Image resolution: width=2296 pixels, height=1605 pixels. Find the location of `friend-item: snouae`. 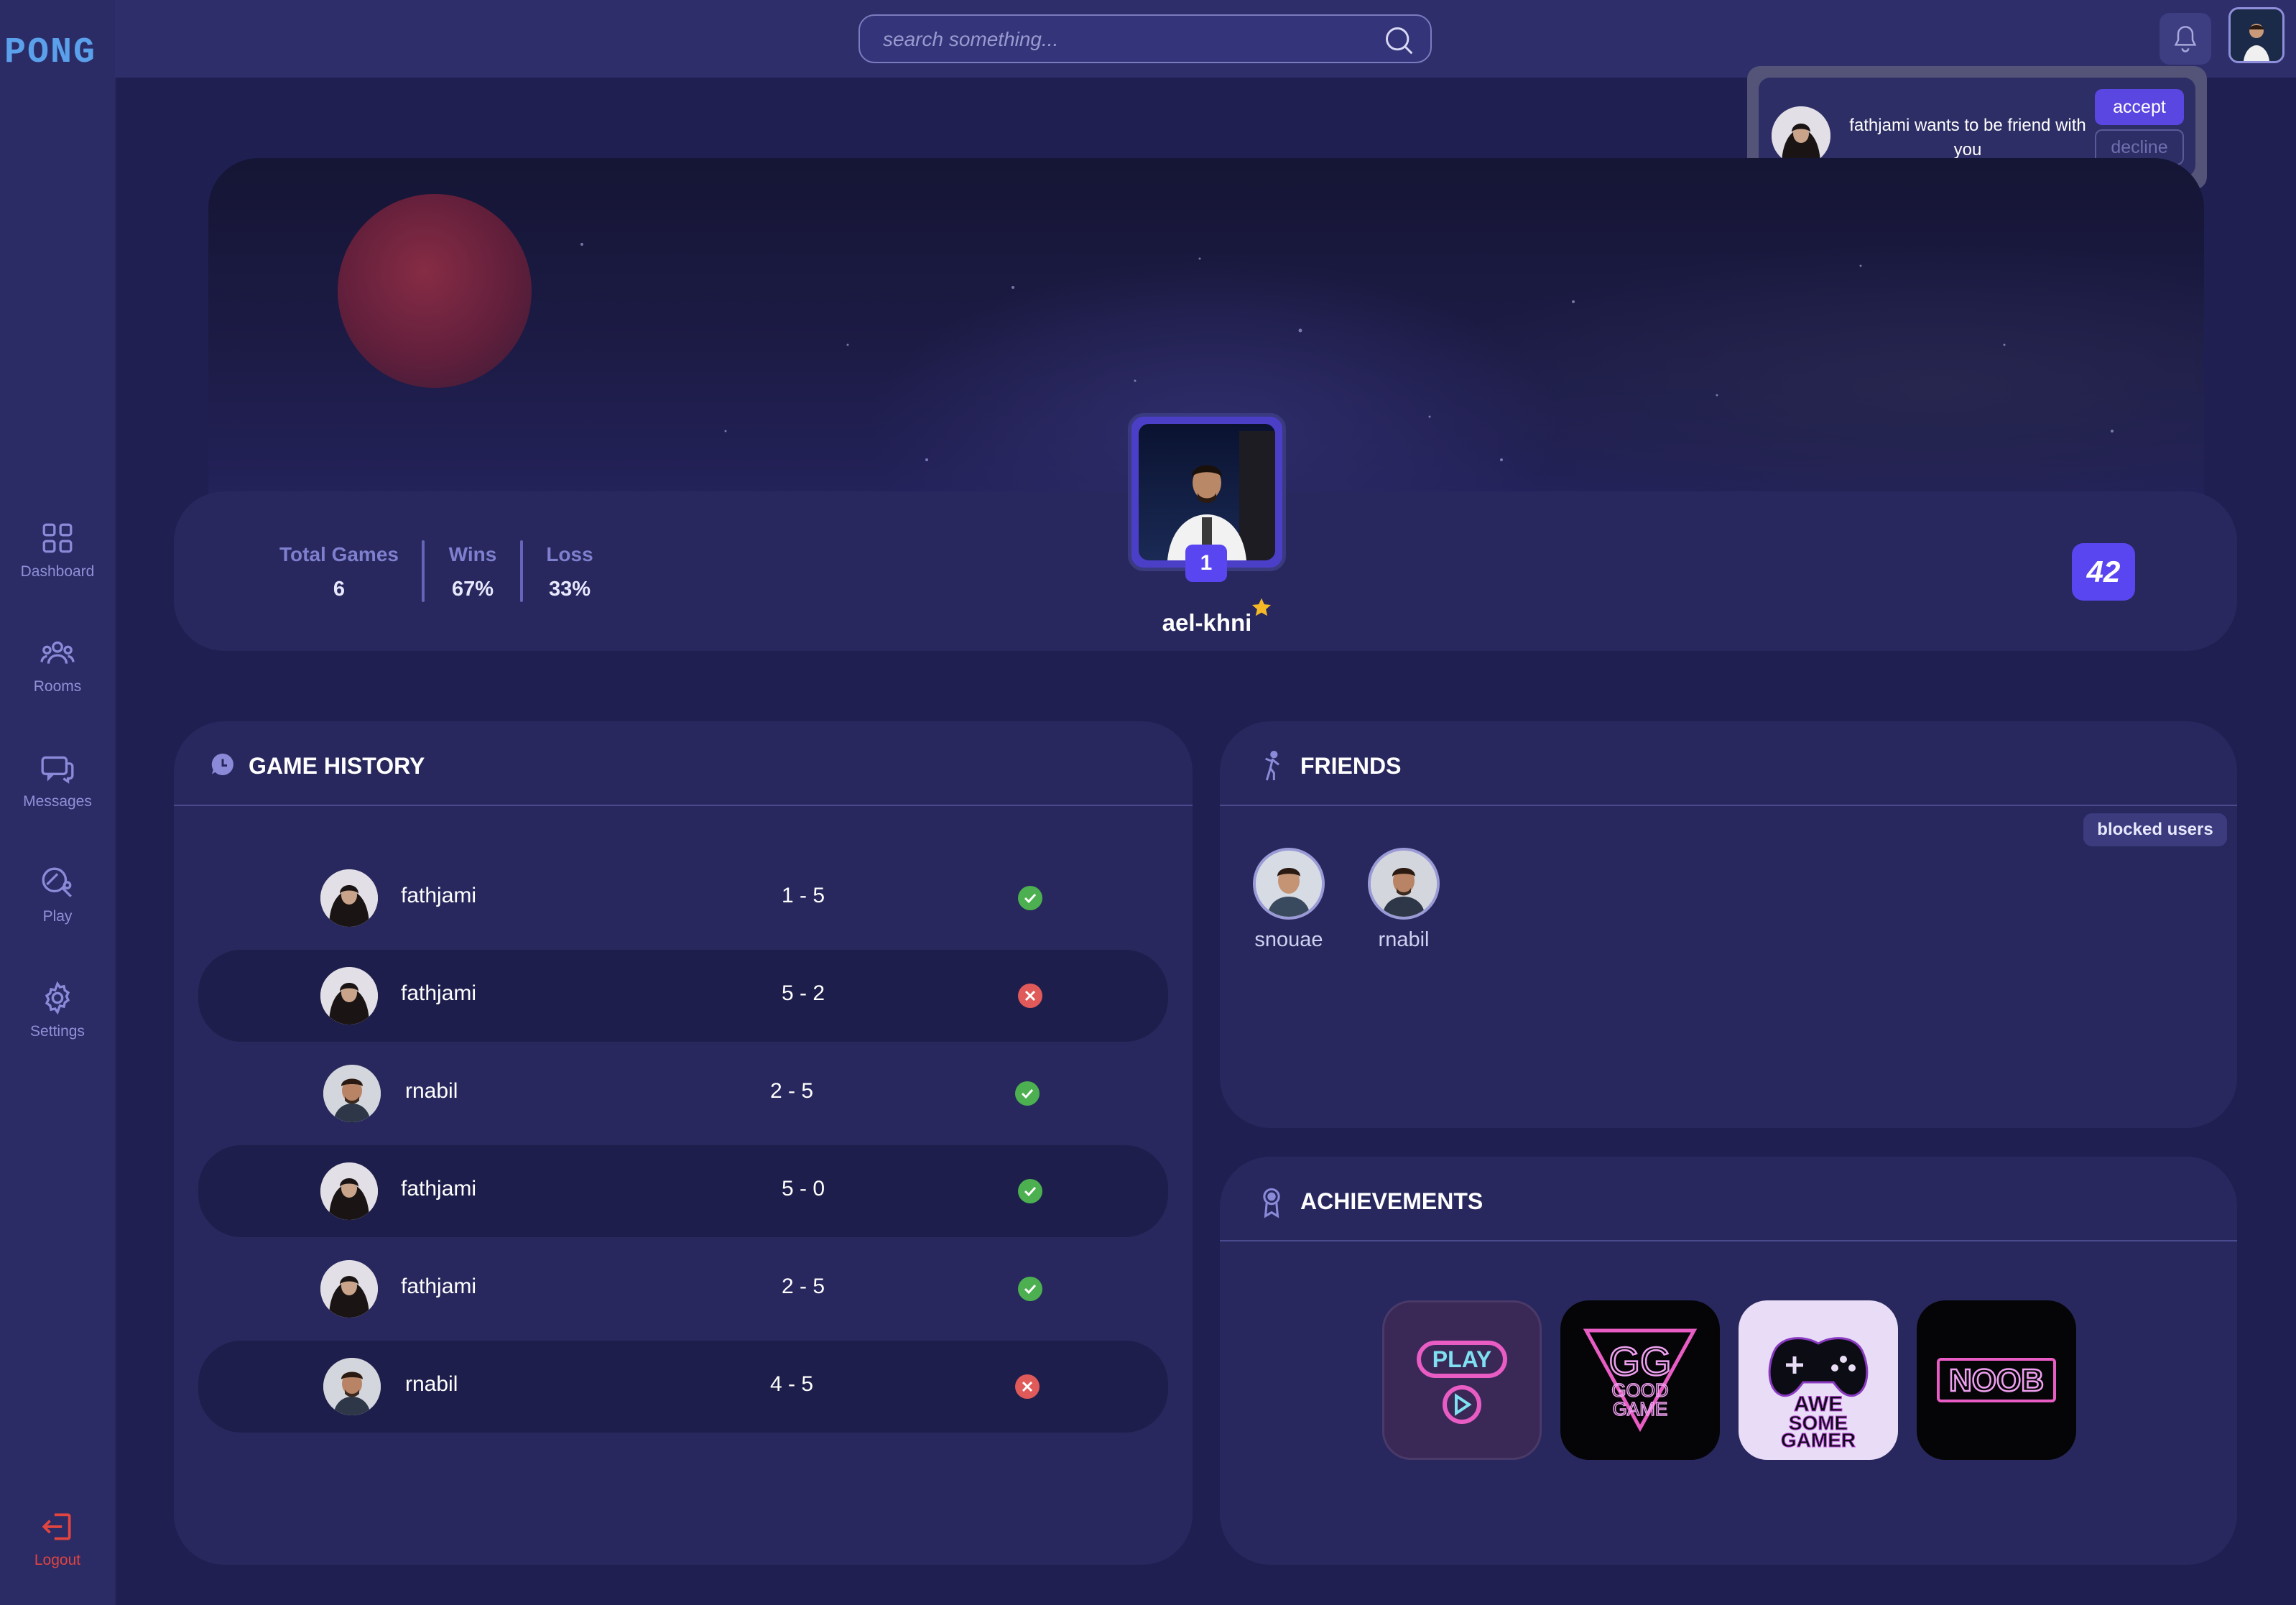

friend-item: snouae is located at coordinates (1288, 902).